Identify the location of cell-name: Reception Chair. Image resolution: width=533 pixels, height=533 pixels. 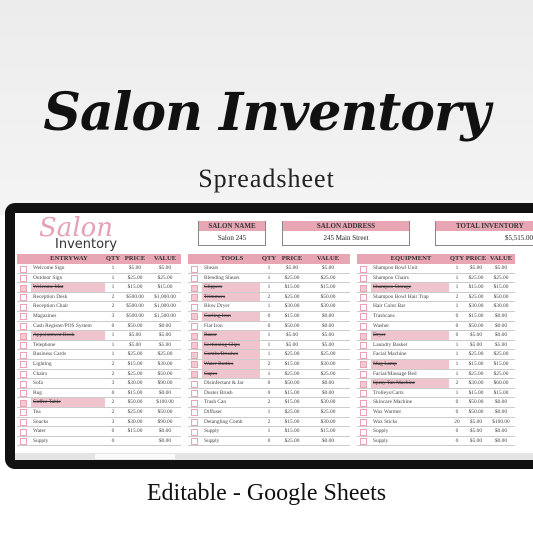
(68, 306).